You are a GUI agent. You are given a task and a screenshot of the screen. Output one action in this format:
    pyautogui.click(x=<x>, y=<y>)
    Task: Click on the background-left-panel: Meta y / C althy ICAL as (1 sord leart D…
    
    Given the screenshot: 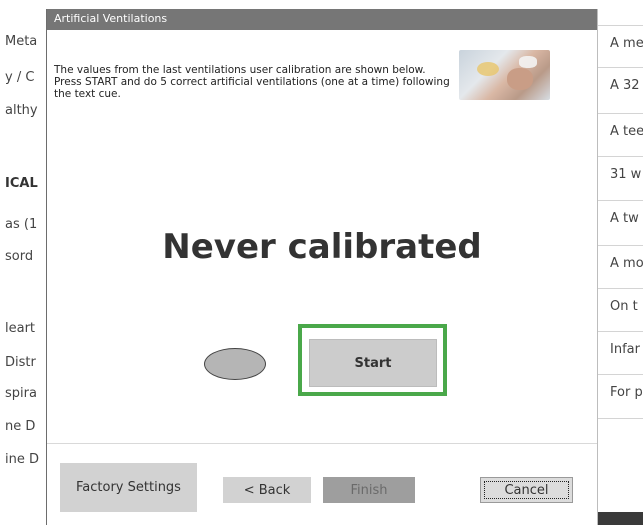 What is the action you would take?
    pyautogui.click(x=23, y=262)
    